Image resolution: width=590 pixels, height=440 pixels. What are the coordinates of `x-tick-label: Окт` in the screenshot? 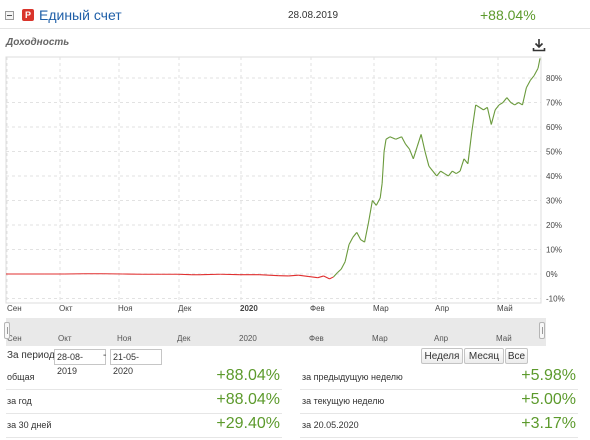 It's located at (66, 308).